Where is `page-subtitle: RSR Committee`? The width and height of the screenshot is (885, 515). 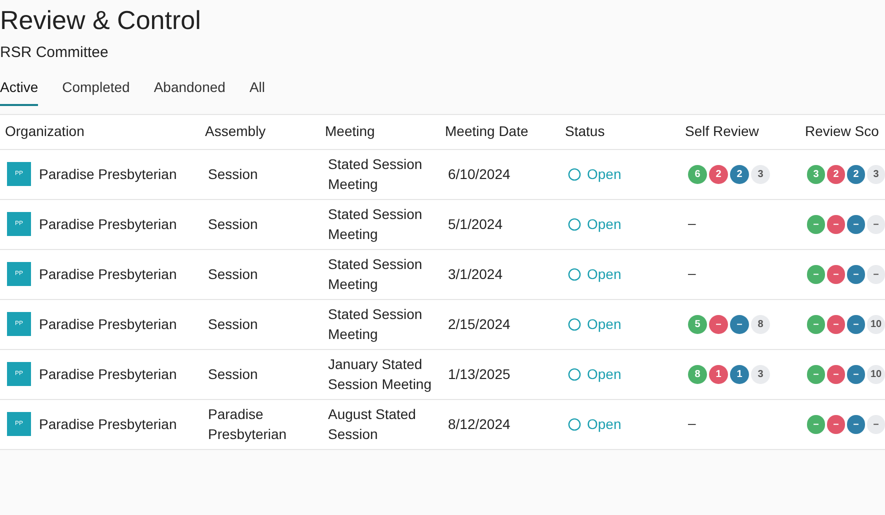
page-subtitle: RSR Committee is located at coordinates (55, 53).